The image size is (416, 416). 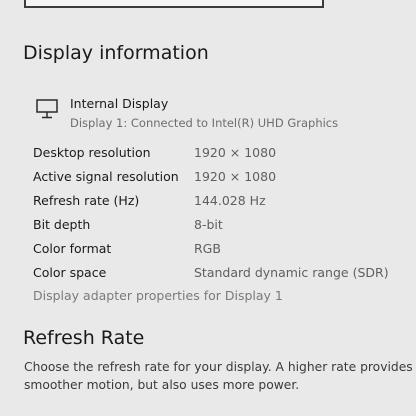 I want to click on info-row-bit-depth: Bit depth 8-bit, so click(x=223, y=225).